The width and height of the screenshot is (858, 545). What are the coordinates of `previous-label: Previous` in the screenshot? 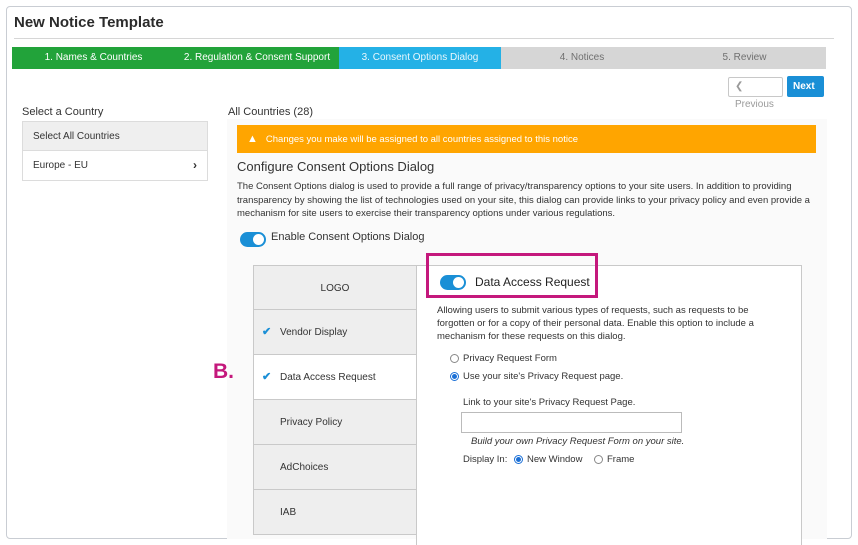 It's located at (754, 104).